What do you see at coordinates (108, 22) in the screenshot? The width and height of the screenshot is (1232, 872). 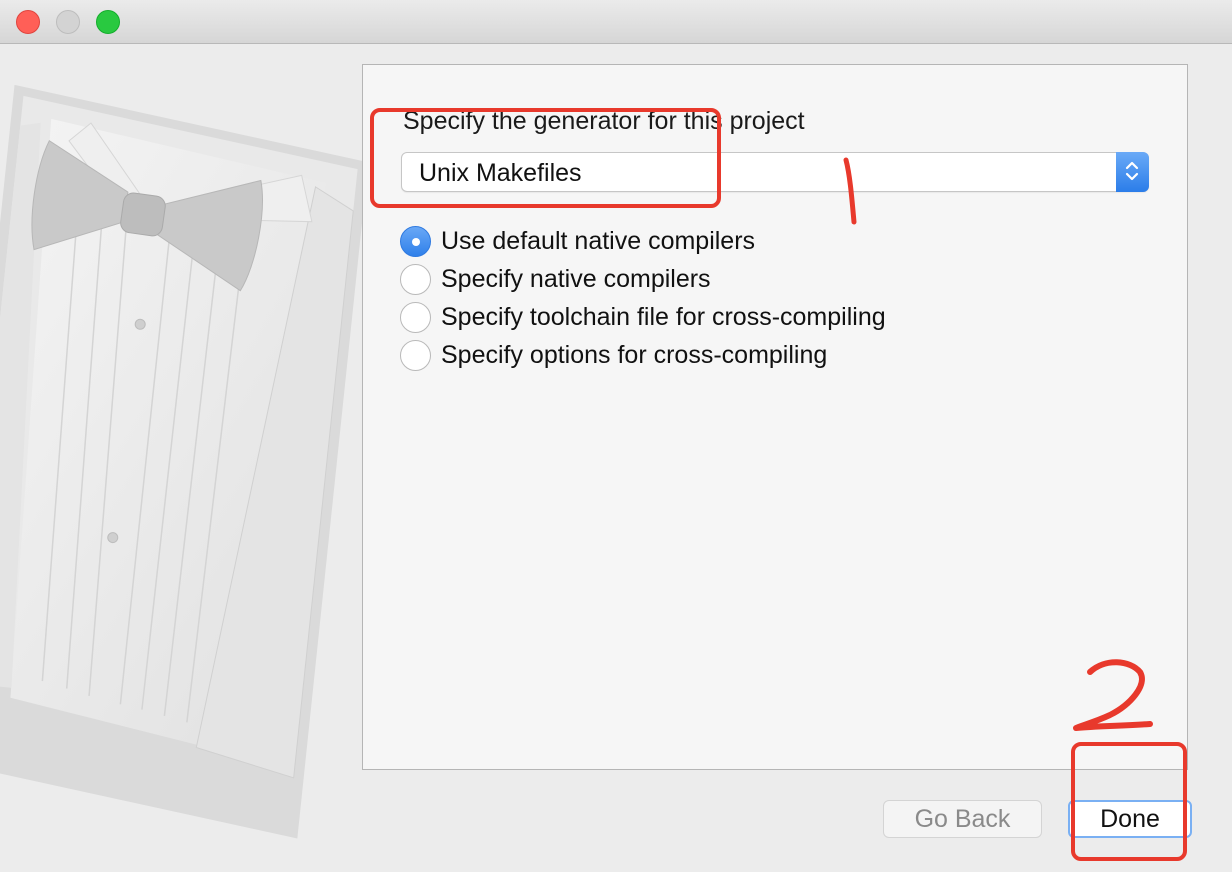 I see `zoom-window-button` at bounding box center [108, 22].